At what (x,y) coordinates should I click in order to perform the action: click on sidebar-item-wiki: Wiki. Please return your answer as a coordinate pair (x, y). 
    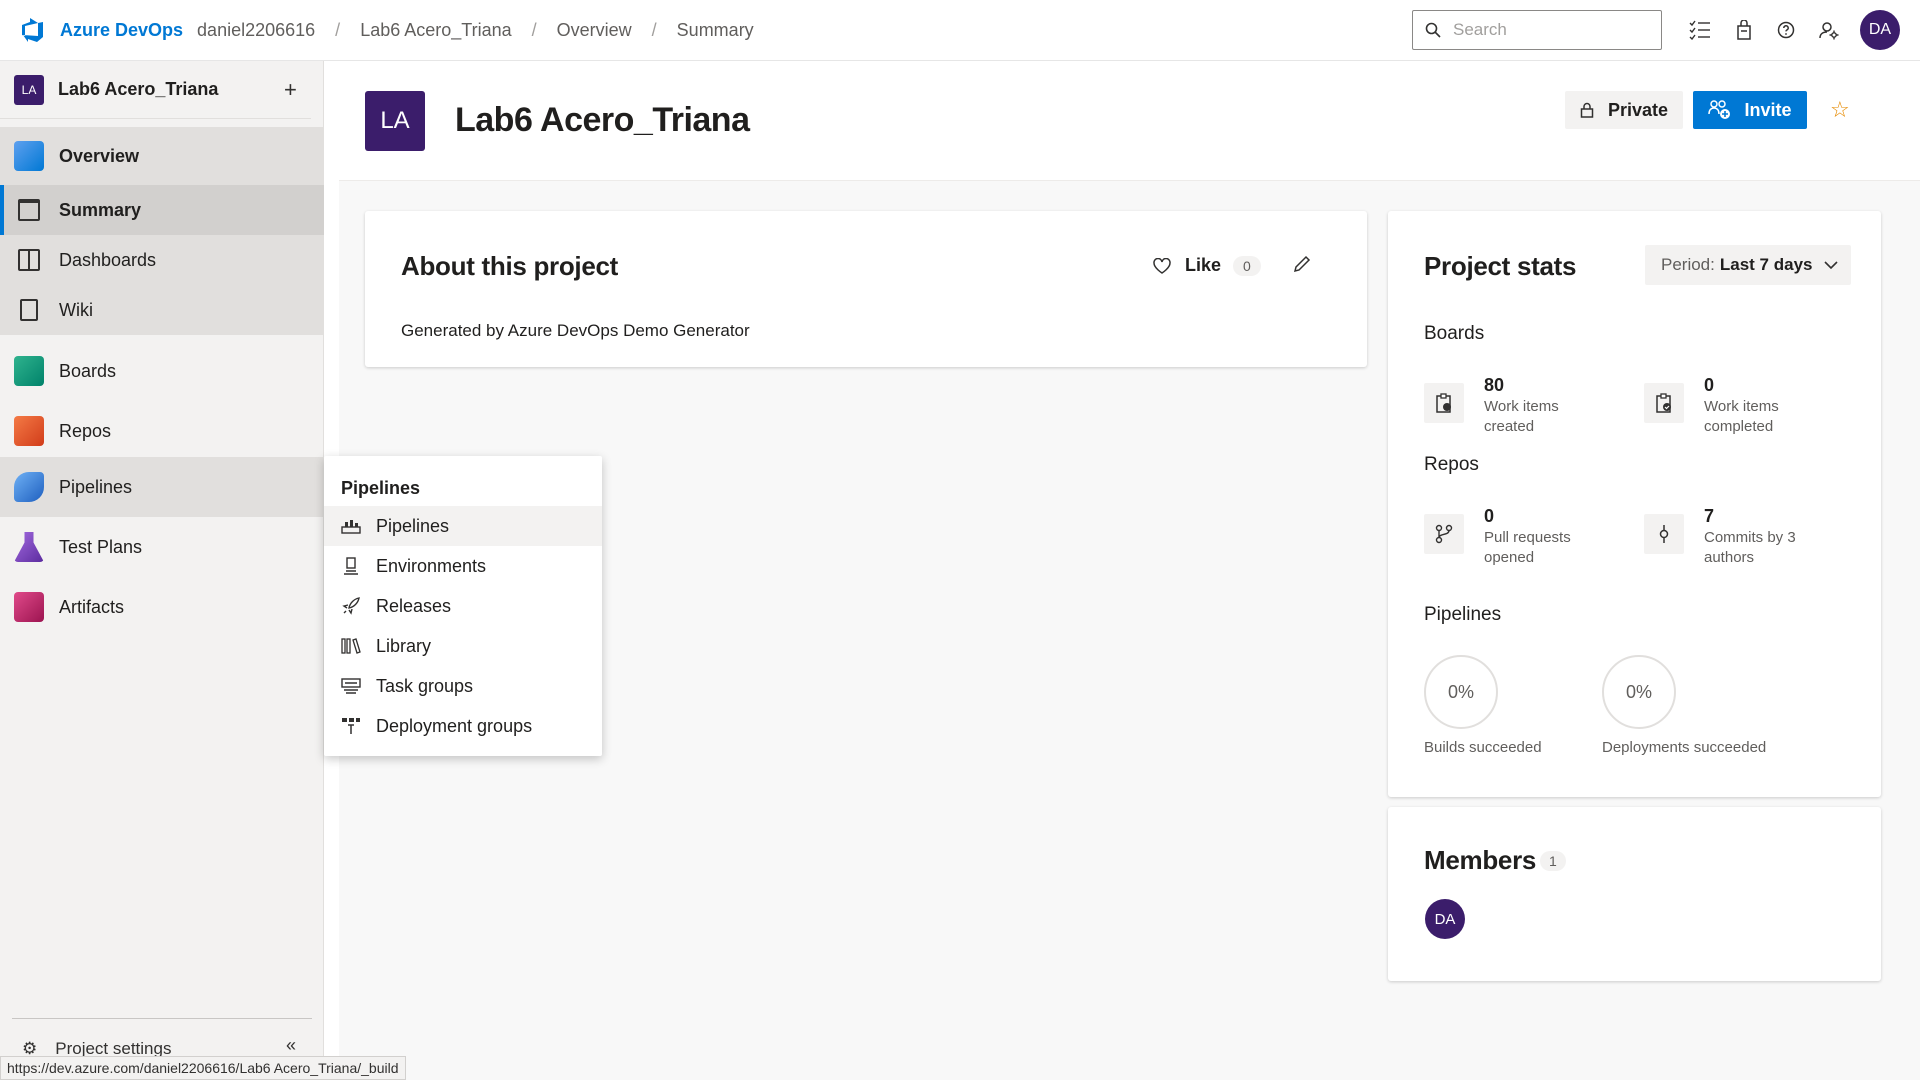
    Looking at the image, I should click on (162, 310).